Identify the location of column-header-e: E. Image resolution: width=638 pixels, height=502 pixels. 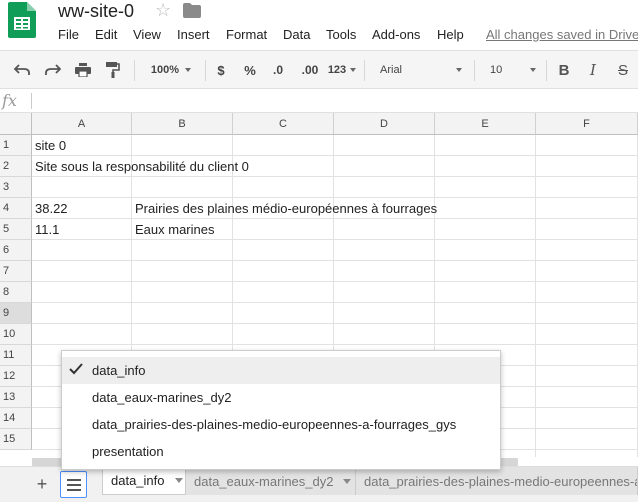
(485, 124).